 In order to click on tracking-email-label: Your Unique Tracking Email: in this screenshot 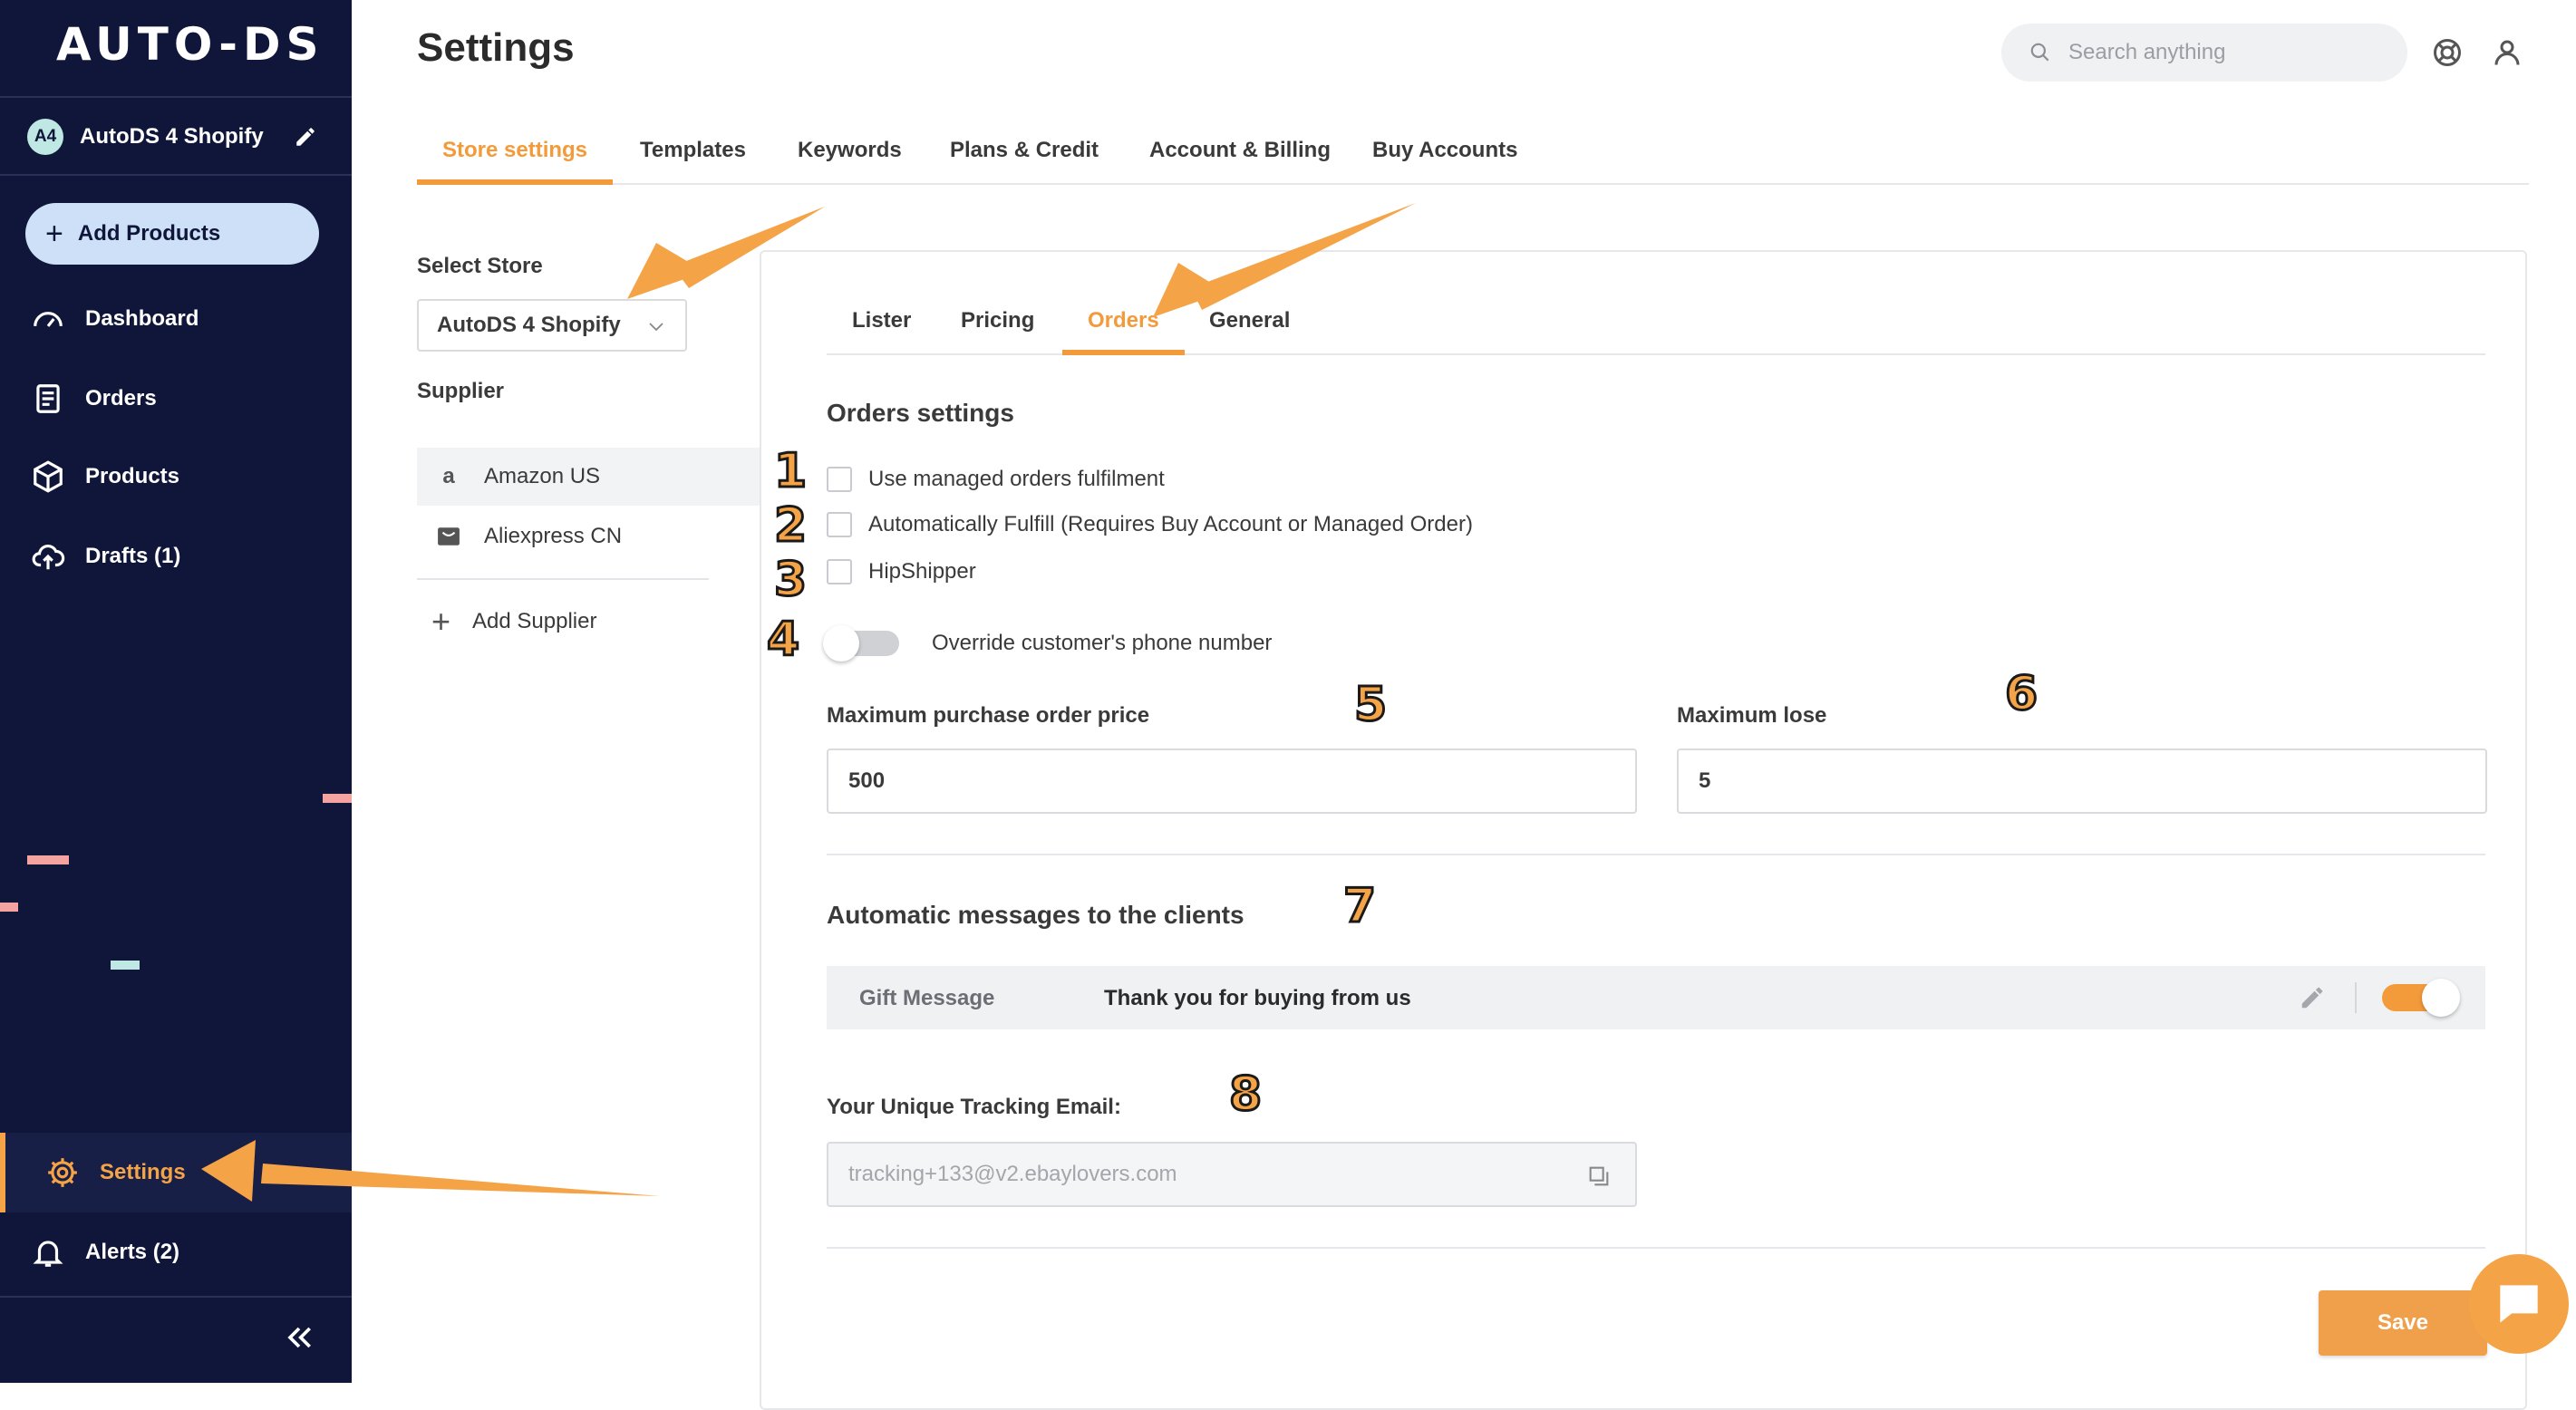, I will do `click(974, 1107)`.